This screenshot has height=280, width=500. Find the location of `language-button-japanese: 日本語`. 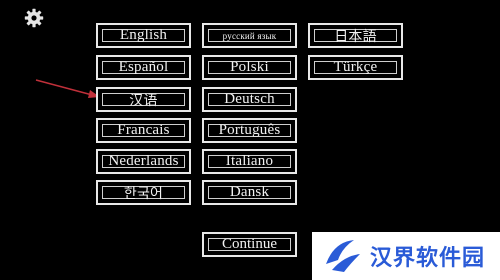

language-button-japanese: 日本語 is located at coordinates (355, 35).